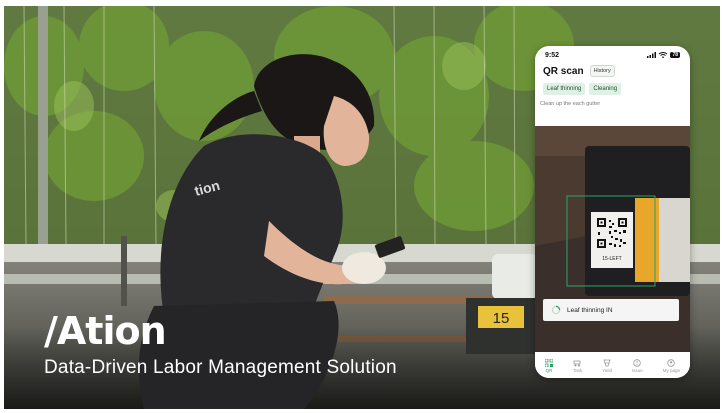  I want to click on bottom-nav: QR Task Yield Issue My page, so click(612, 365).